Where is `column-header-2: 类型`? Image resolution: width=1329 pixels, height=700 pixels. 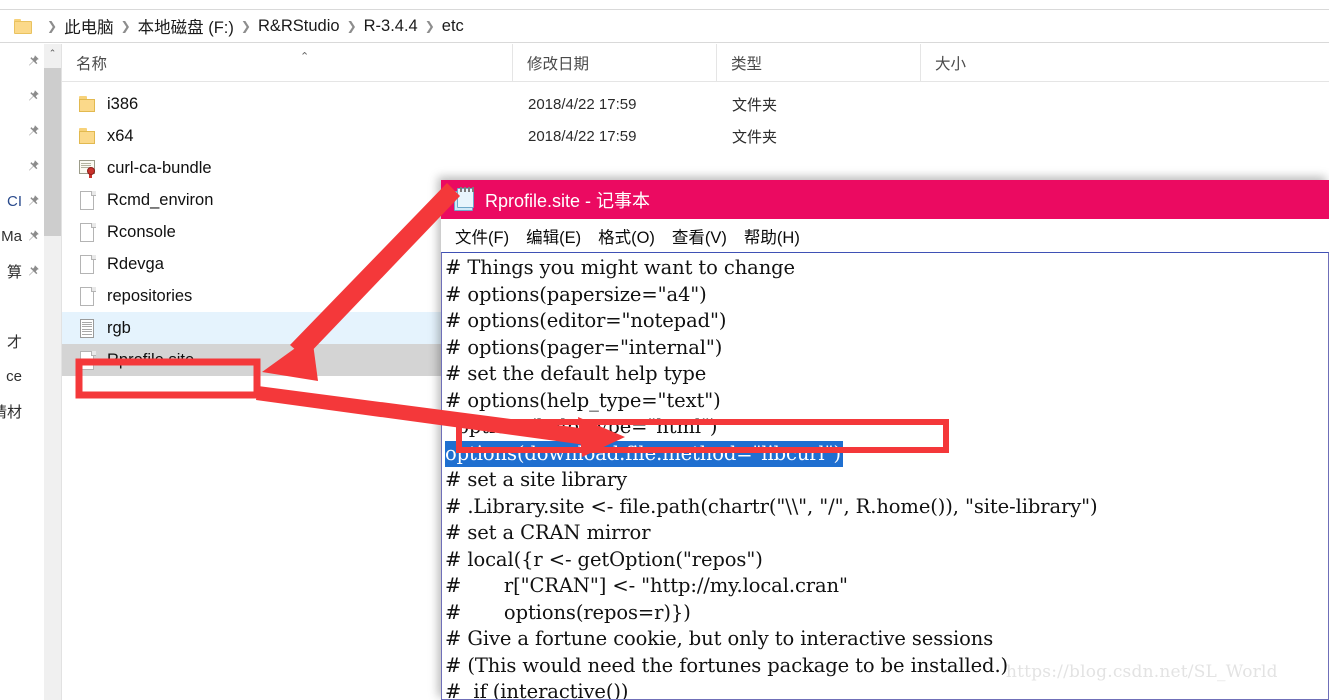 column-header-2: 类型 is located at coordinates (818, 62).